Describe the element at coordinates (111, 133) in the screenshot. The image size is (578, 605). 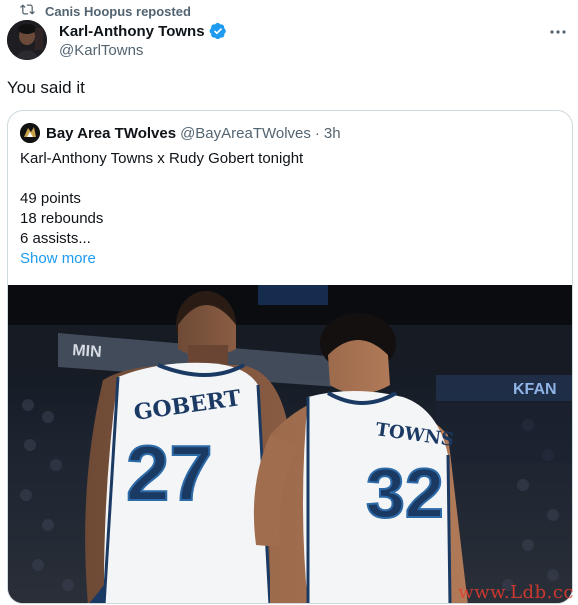
I see `quoted-display-name: Bay Area TWolves` at that location.